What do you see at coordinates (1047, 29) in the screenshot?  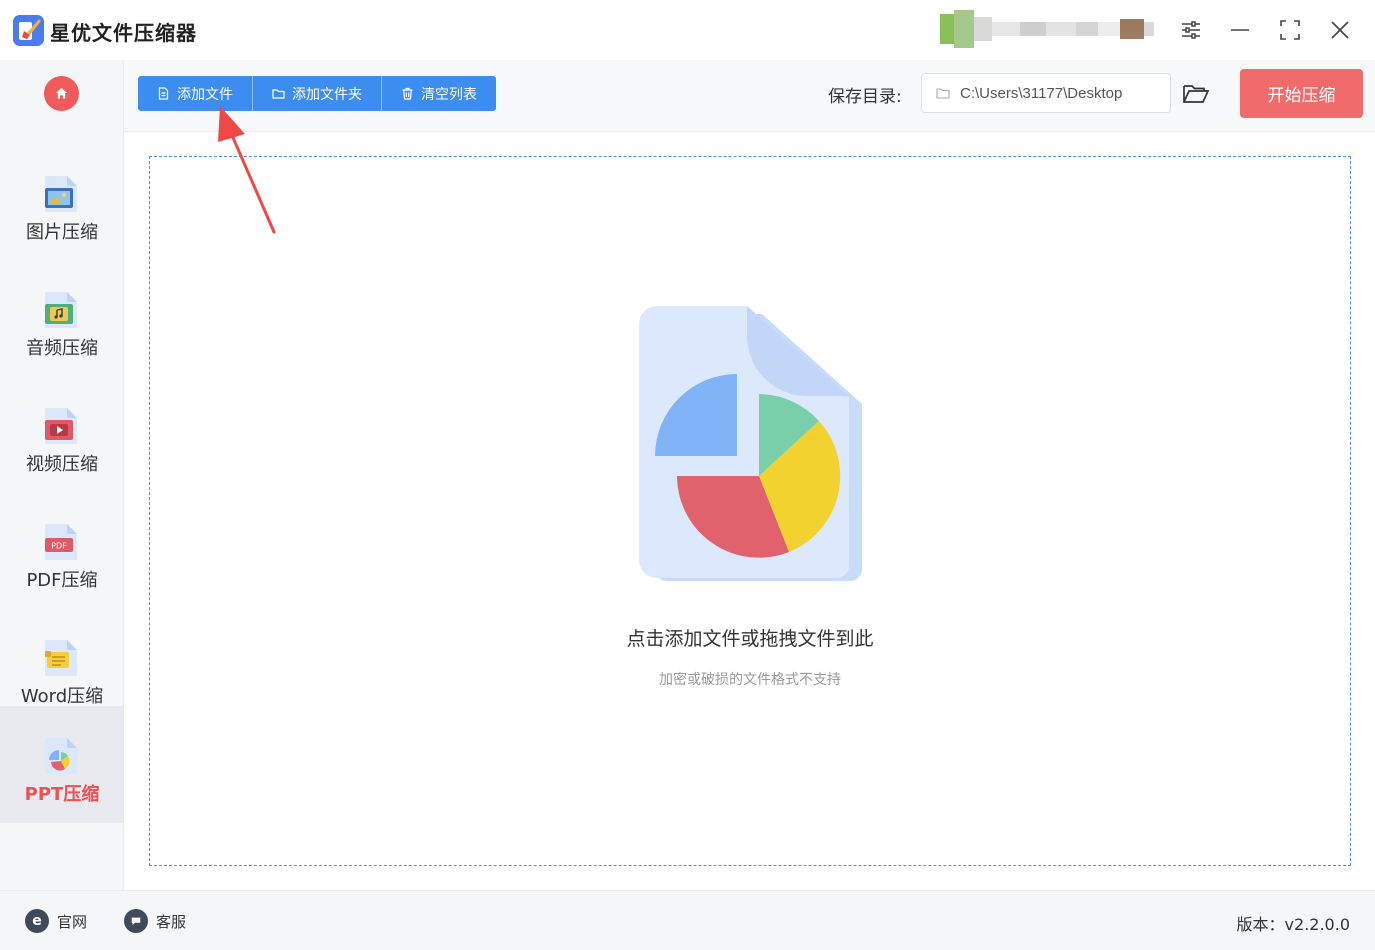 I see `user-account-blurred` at bounding box center [1047, 29].